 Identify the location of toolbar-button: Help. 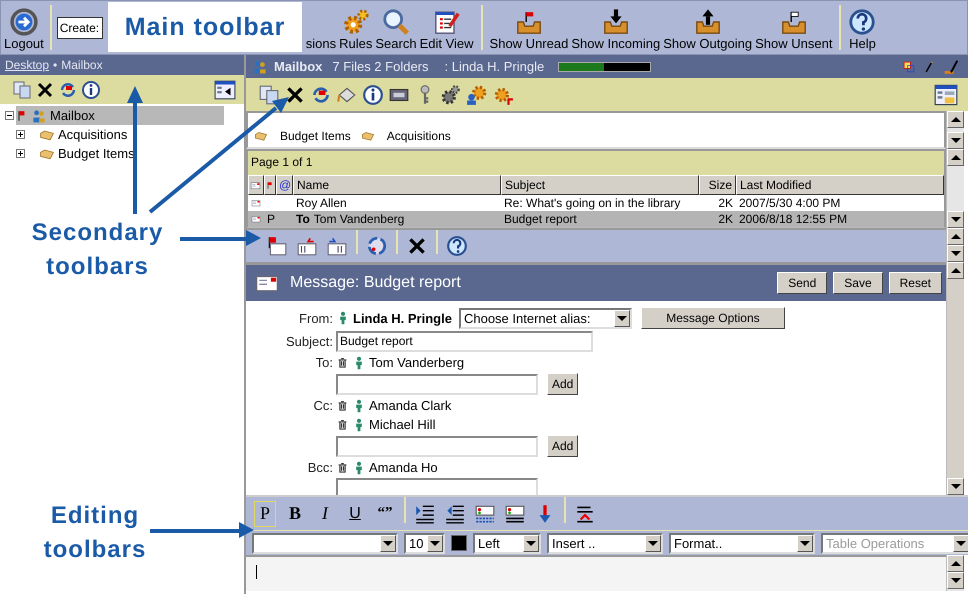
(862, 27).